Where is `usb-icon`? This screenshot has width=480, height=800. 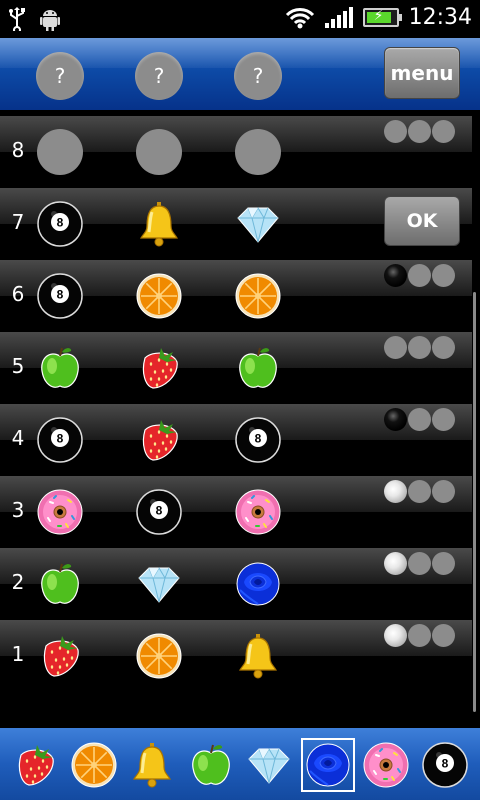 usb-icon is located at coordinates (17, 19).